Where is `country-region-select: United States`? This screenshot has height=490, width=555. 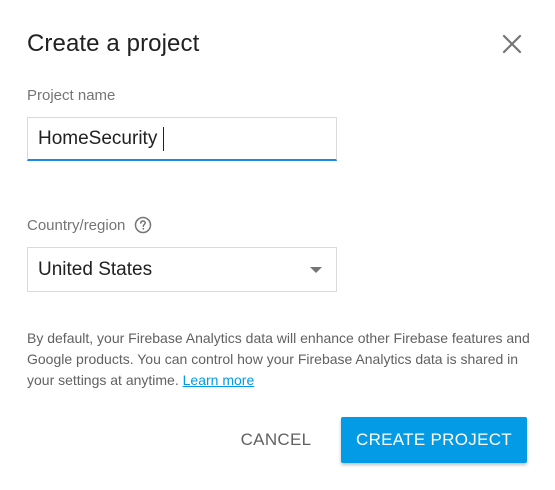 country-region-select: United States is located at coordinates (182, 269).